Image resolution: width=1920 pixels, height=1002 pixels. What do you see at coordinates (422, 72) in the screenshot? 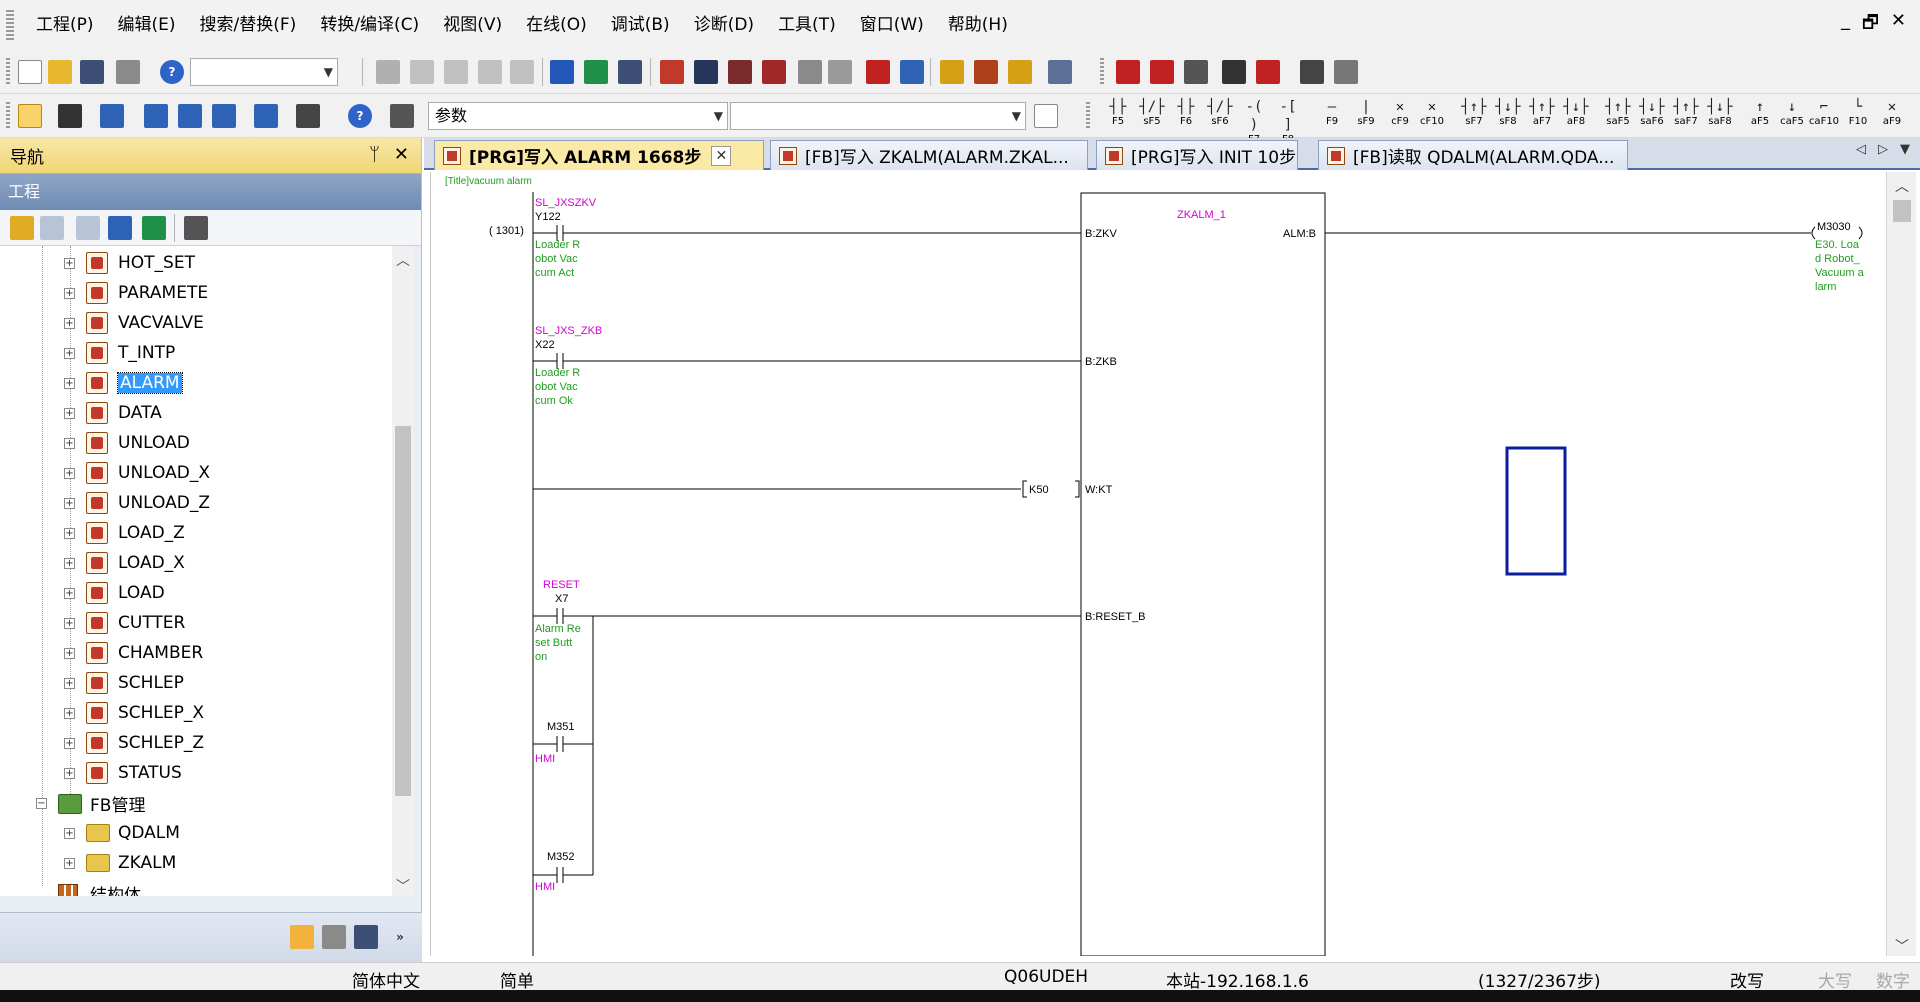
I see `copy-icon` at bounding box center [422, 72].